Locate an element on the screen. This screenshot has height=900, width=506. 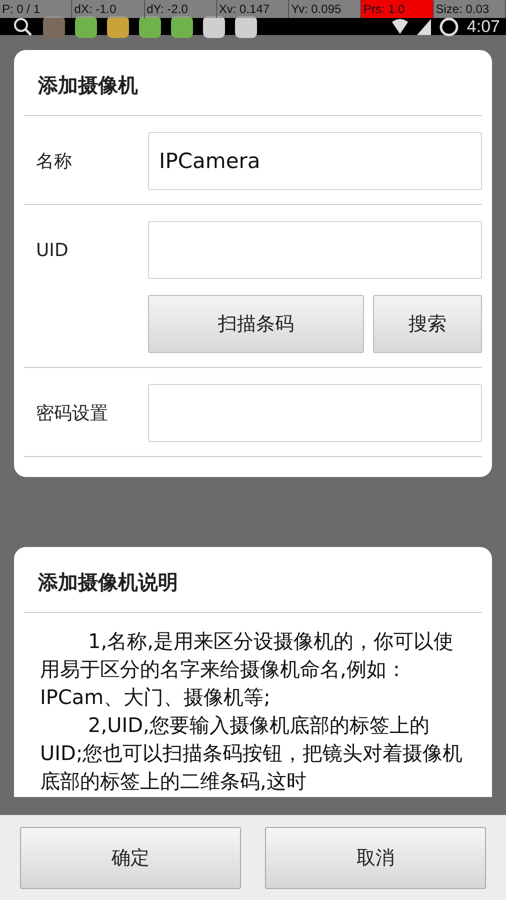
clock-time: 4:07 is located at coordinates (483, 26).